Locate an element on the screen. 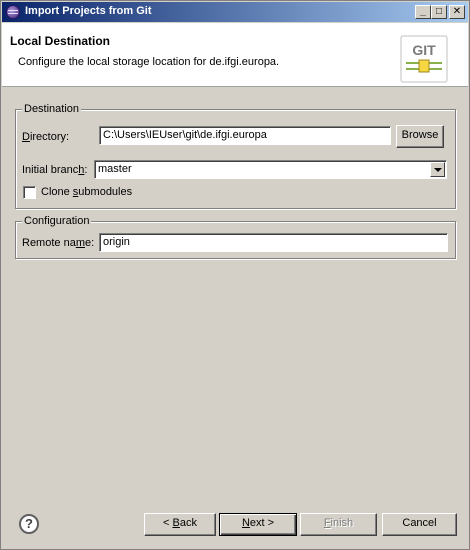 The height and width of the screenshot is (550, 470). clone-submodules-label: Clone submodules is located at coordinates (86, 192).